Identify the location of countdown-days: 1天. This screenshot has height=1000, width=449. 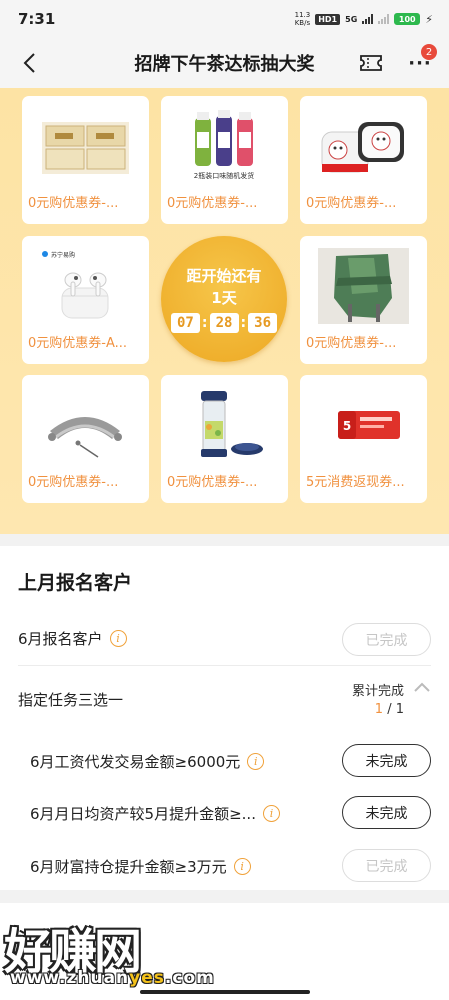
(224, 298).